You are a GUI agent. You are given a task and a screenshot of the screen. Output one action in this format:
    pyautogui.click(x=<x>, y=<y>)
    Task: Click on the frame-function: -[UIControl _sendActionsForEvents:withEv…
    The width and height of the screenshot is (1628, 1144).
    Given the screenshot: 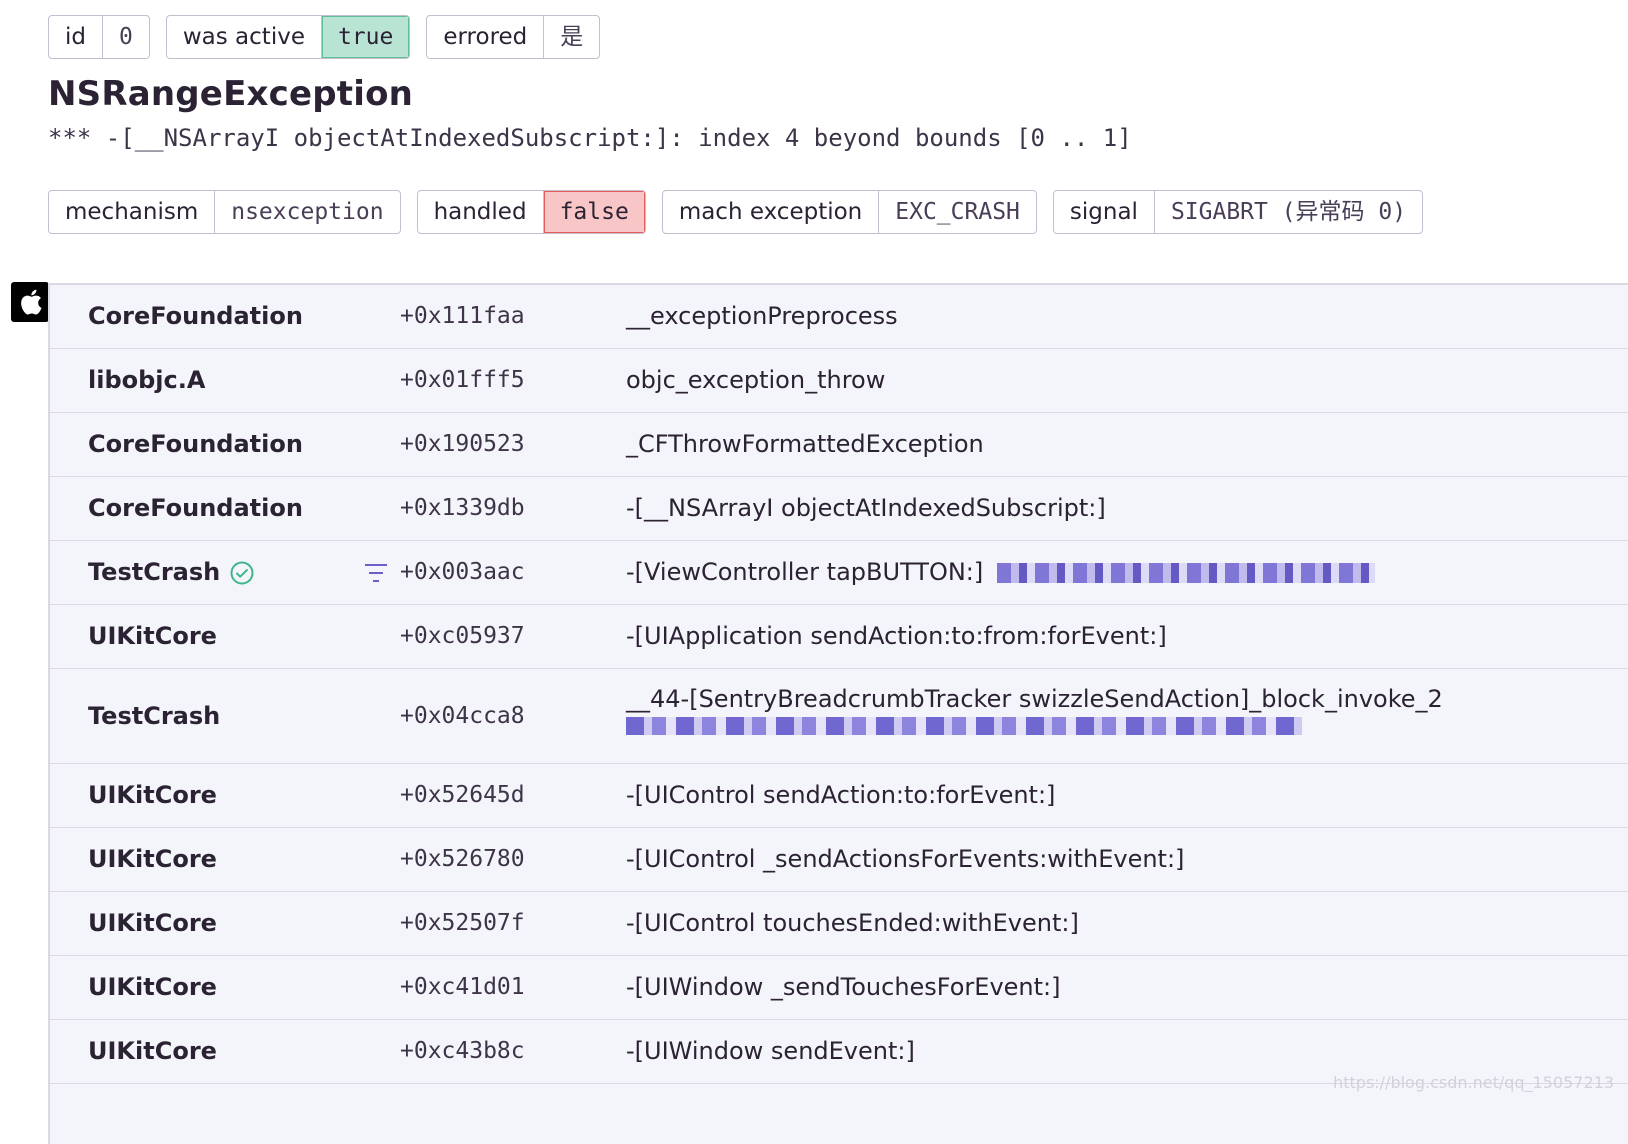 What is the action you would take?
    pyautogui.click(x=905, y=859)
    